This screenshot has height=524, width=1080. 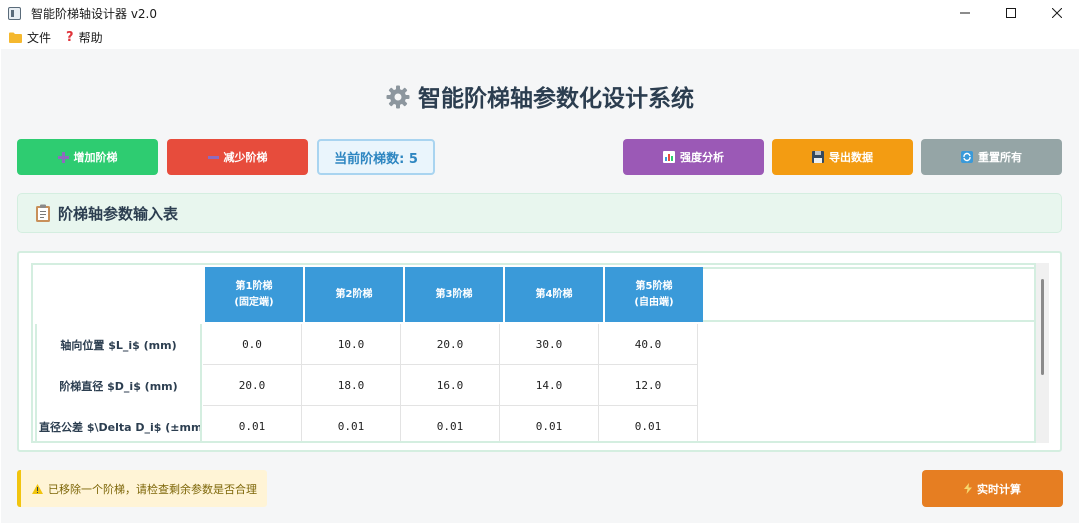 What do you see at coordinates (999, 489) in the screenshot?
I see `realtime-calc-label: 实时计算` at bounding box center [999, 489].